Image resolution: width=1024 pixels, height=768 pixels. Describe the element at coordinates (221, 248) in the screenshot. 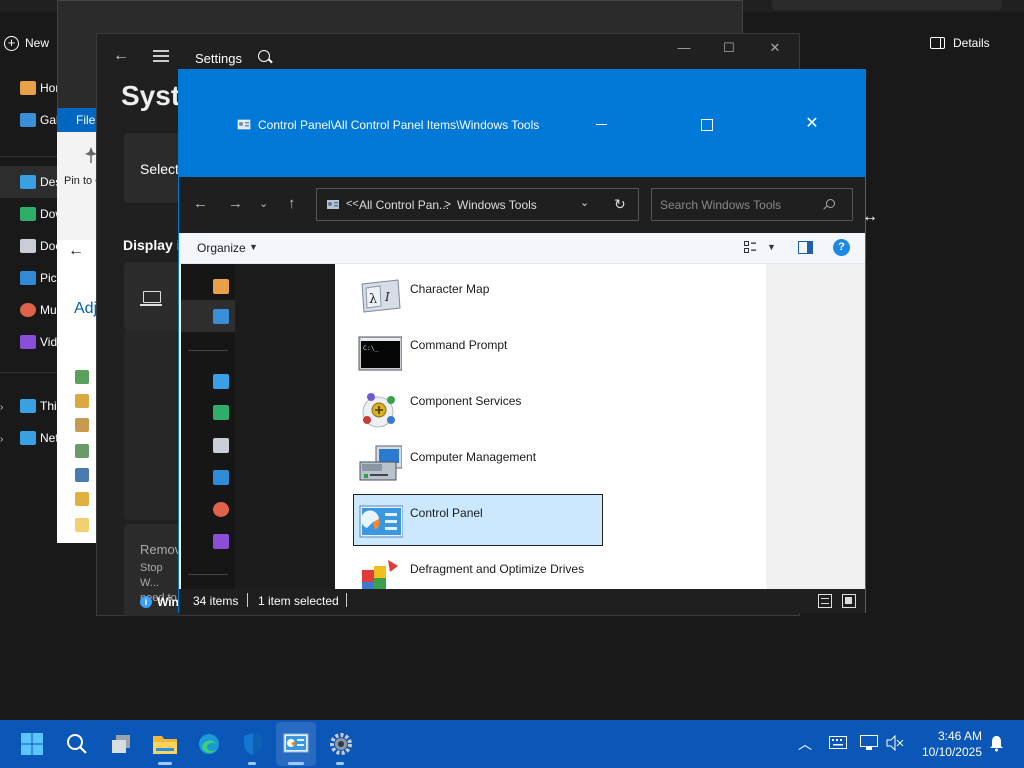

I see `organize-button: Organize` at that location.